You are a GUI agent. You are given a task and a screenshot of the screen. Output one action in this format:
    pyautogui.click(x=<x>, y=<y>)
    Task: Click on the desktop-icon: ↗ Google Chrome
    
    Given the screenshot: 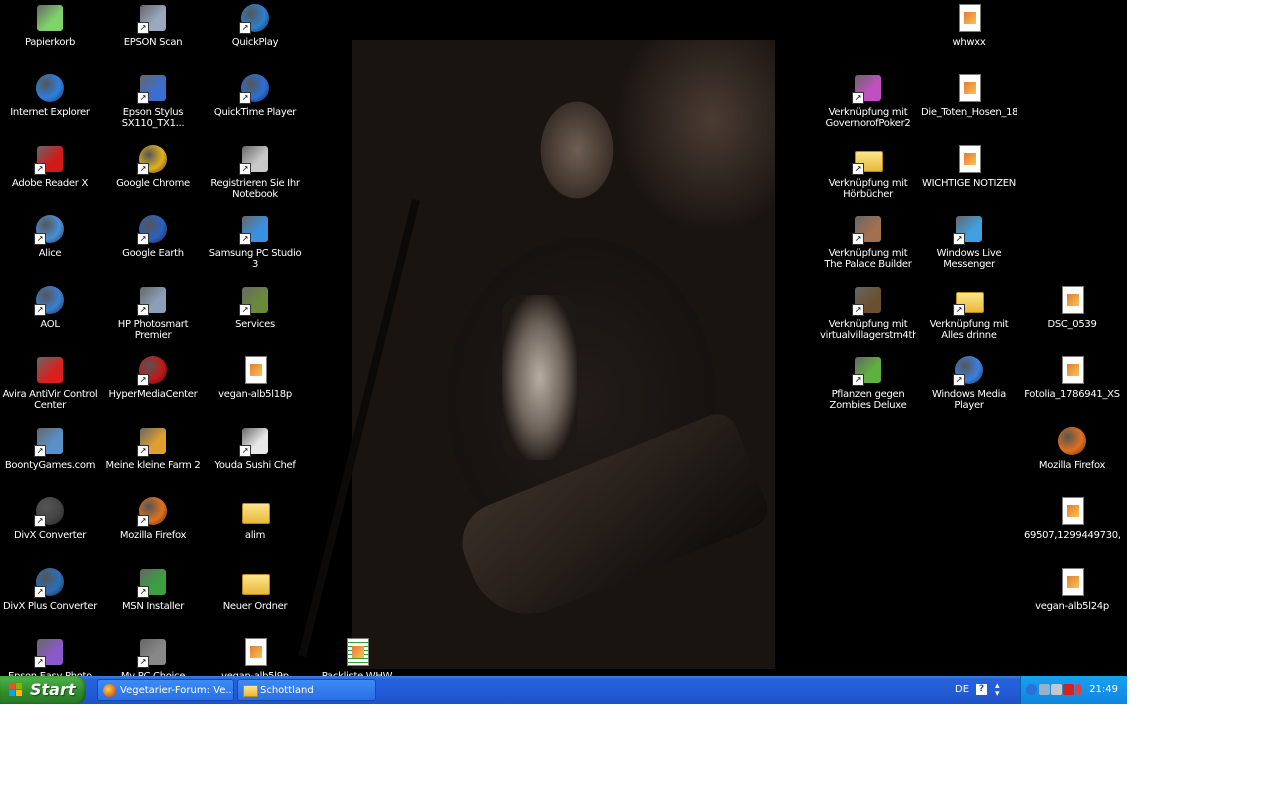 What is the action you would take?
    pyautogui.click(x=153, y=166)
    